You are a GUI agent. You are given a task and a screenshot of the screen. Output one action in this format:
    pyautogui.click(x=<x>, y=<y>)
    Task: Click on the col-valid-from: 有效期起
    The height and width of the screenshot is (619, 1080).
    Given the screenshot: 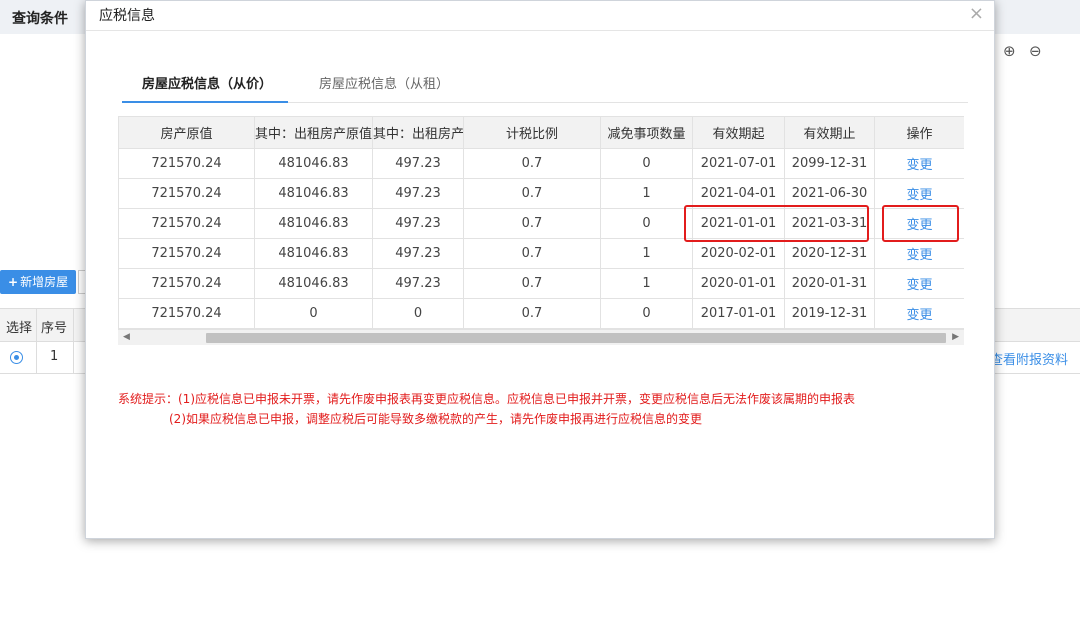 What is the action you would take?
    pyautogui.click(x=738, y=132)
    